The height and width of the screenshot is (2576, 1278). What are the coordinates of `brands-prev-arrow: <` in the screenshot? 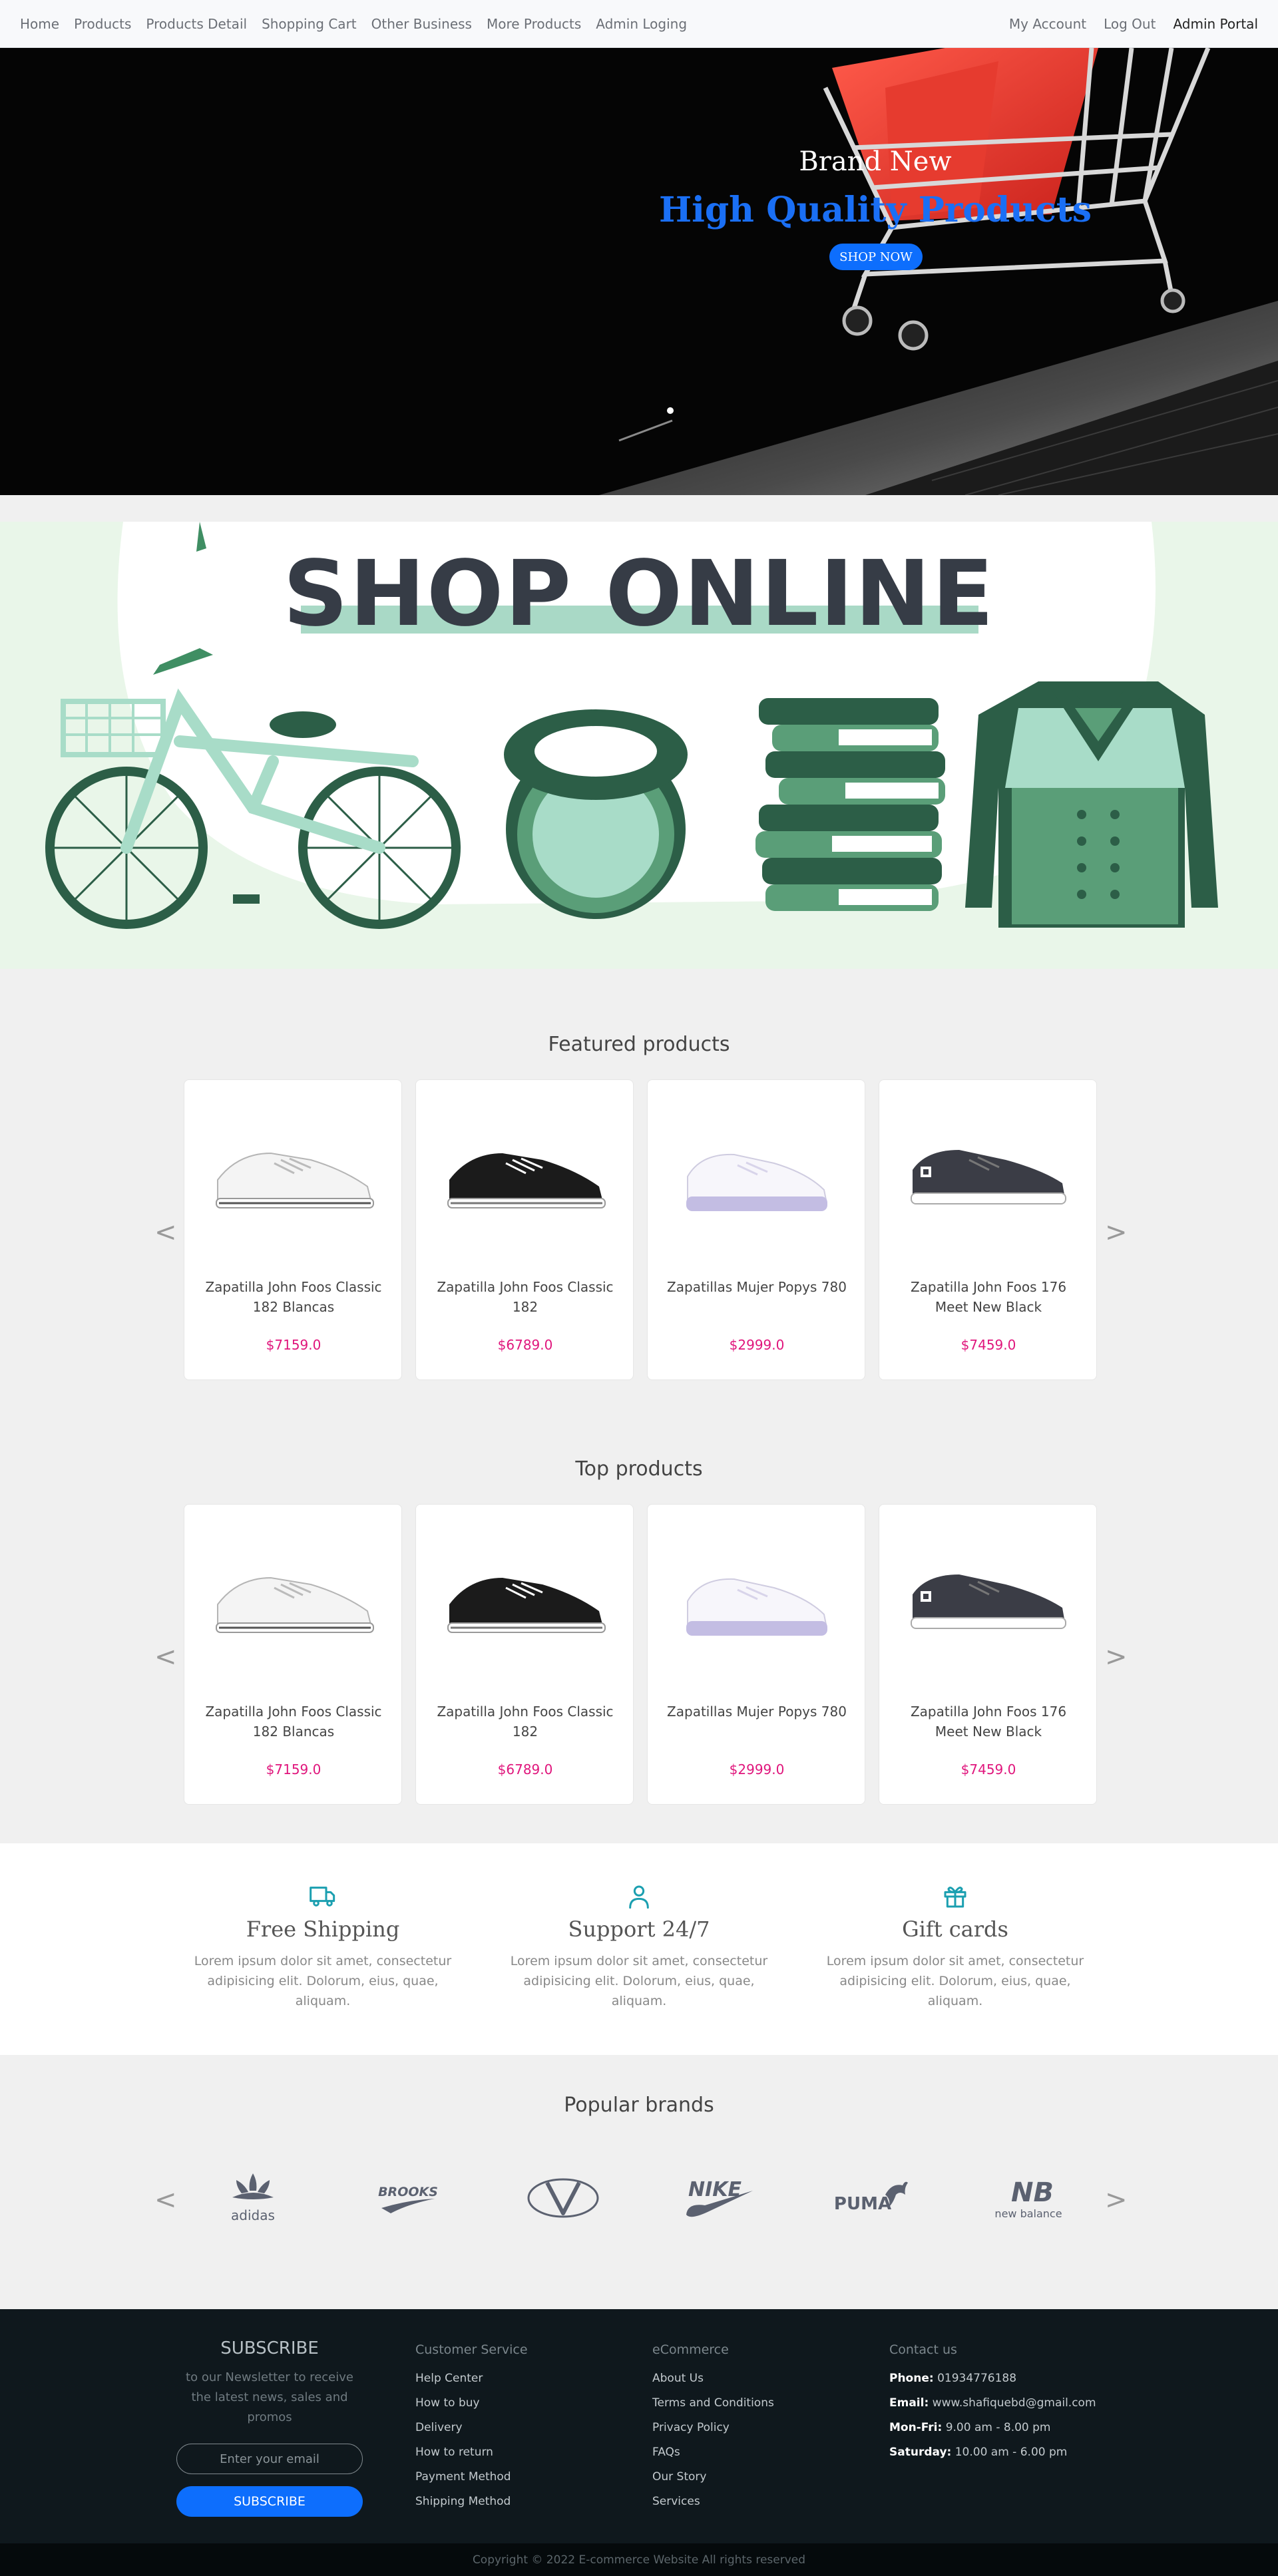 It's located at (165, 2200).